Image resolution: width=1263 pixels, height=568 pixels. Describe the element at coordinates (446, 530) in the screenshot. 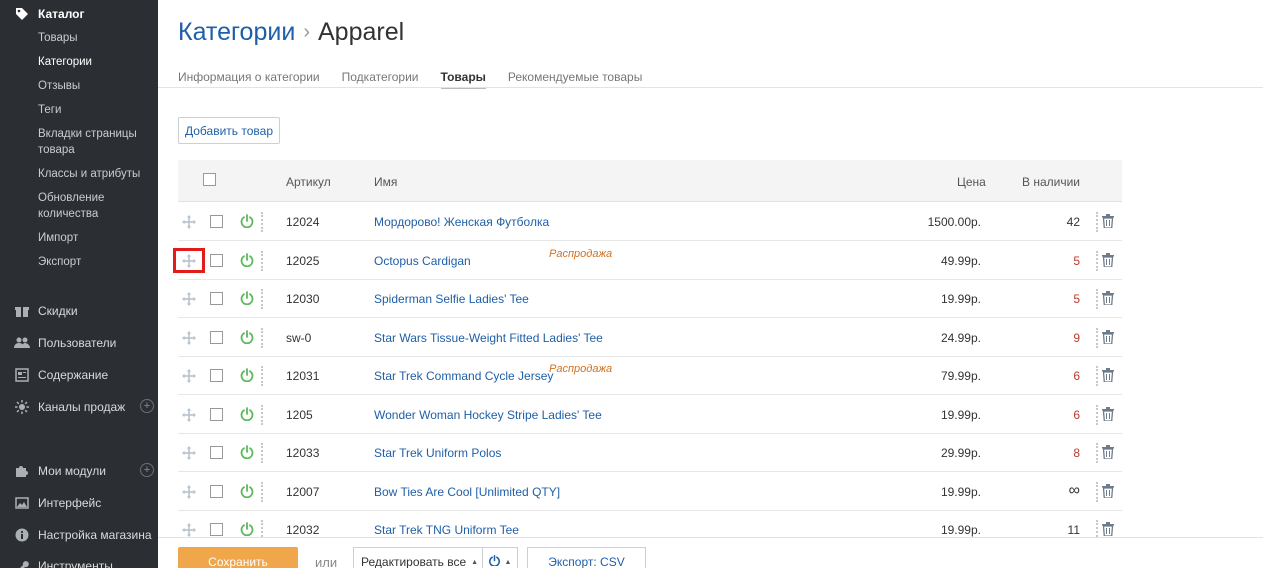

I see `product-name-link: Star Trek TNG Uniform Tee` at that location.